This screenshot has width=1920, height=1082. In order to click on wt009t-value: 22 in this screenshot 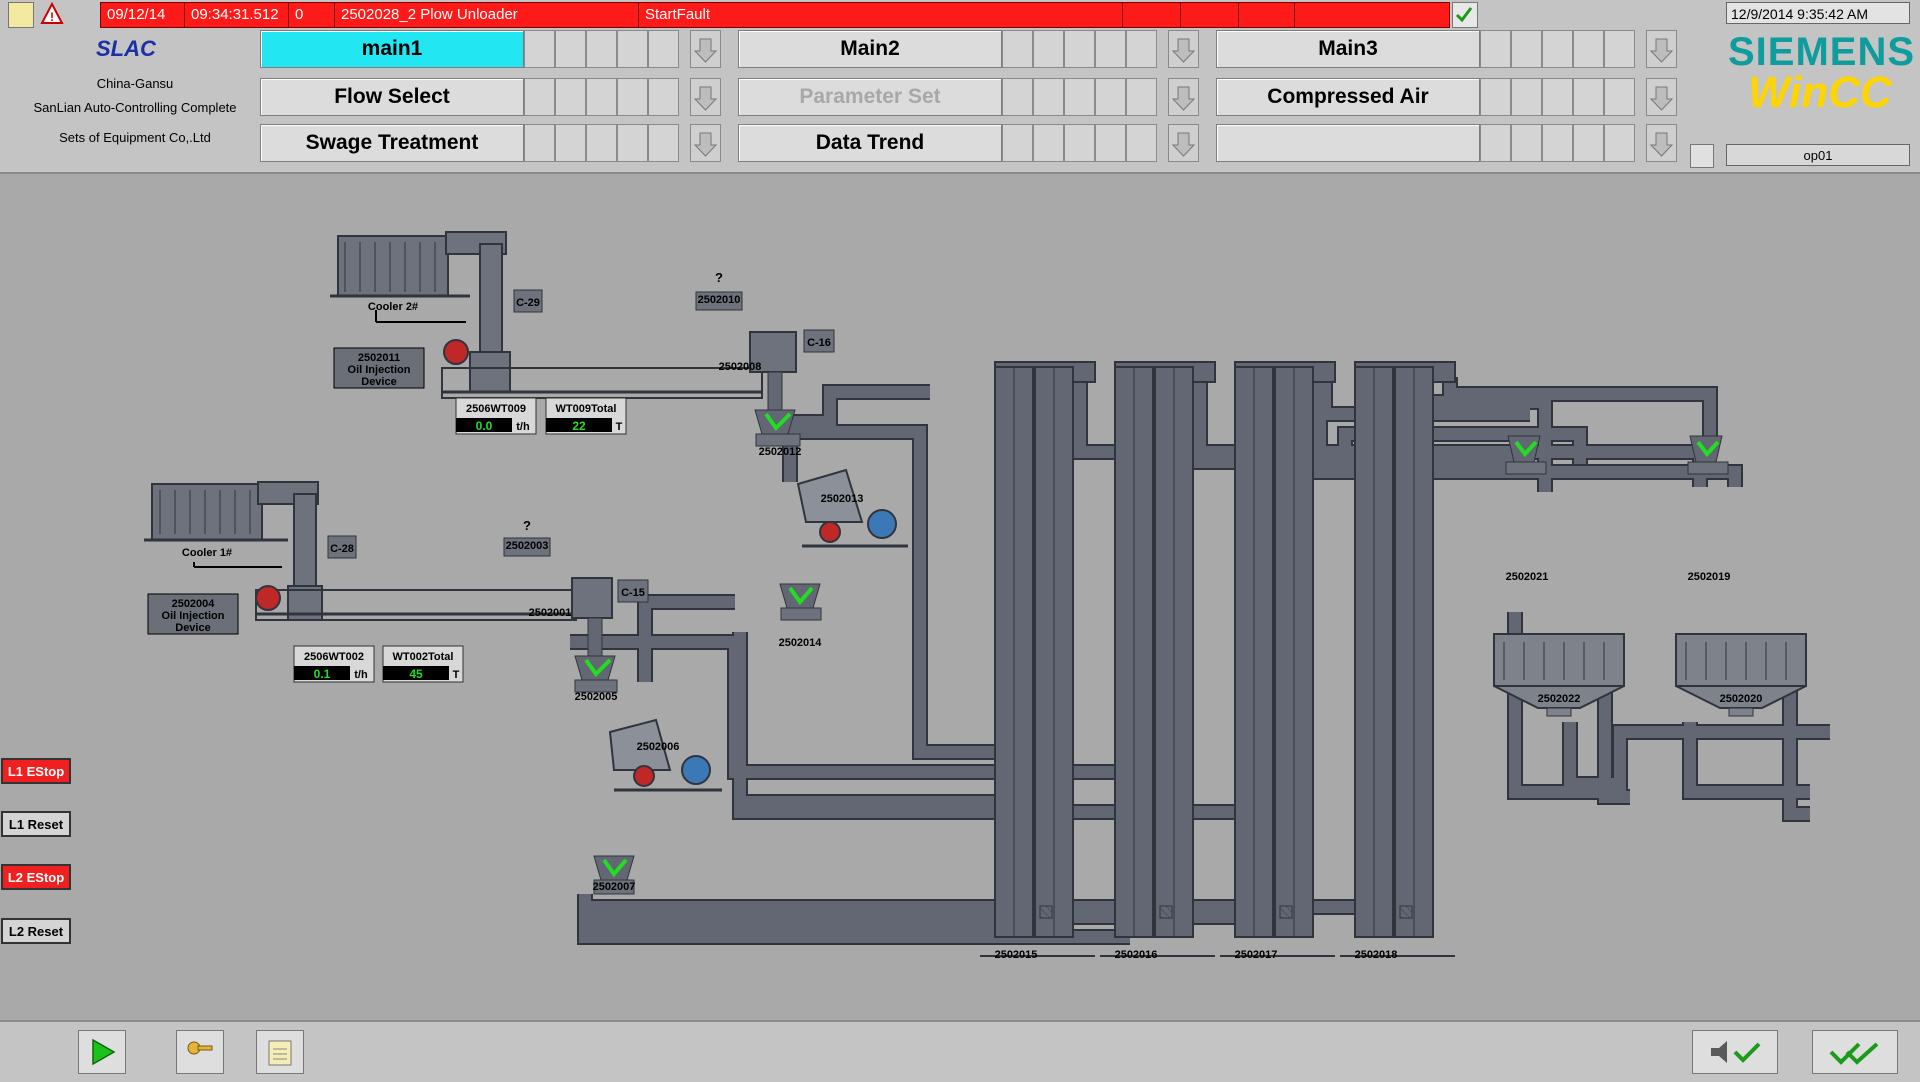, I will do `click(579, 426)`.